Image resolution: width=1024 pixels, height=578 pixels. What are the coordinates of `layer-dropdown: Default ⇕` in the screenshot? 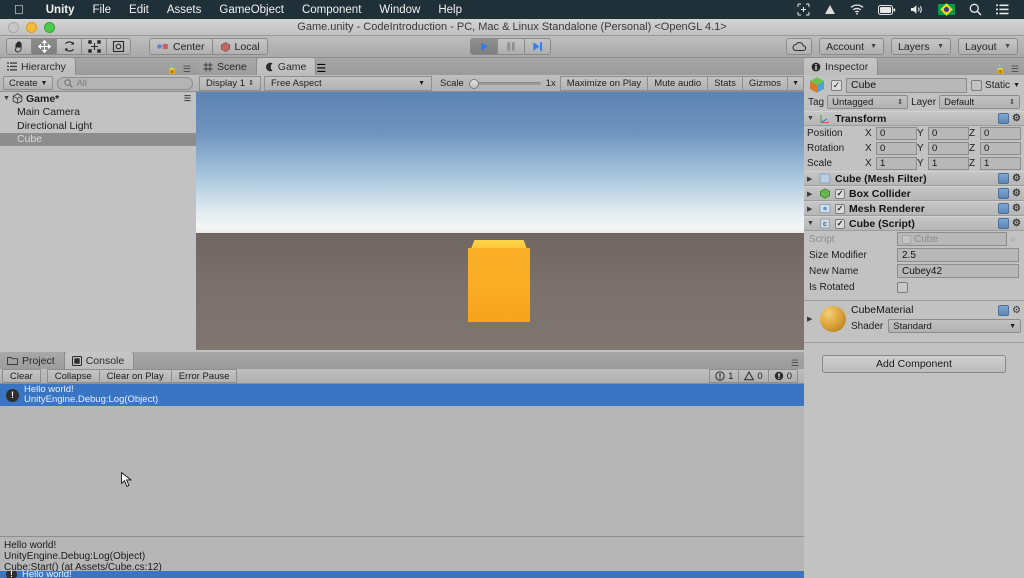 It's located at (980, 102).